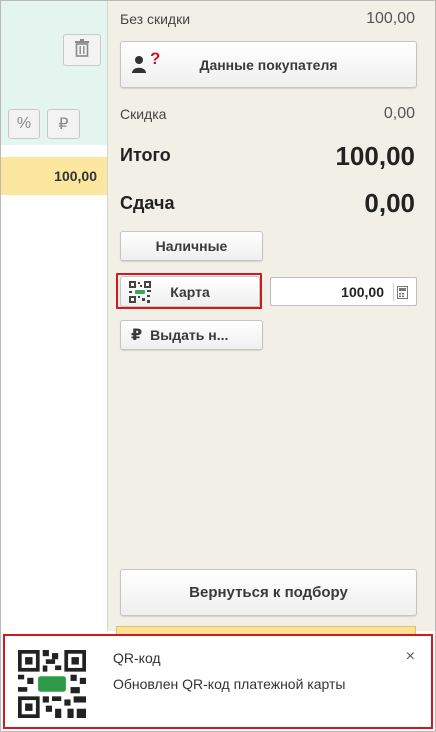 The width and height of the screenshot is (436, 732). I want to click on no-discount-value: 100,00, so click(390, 18).